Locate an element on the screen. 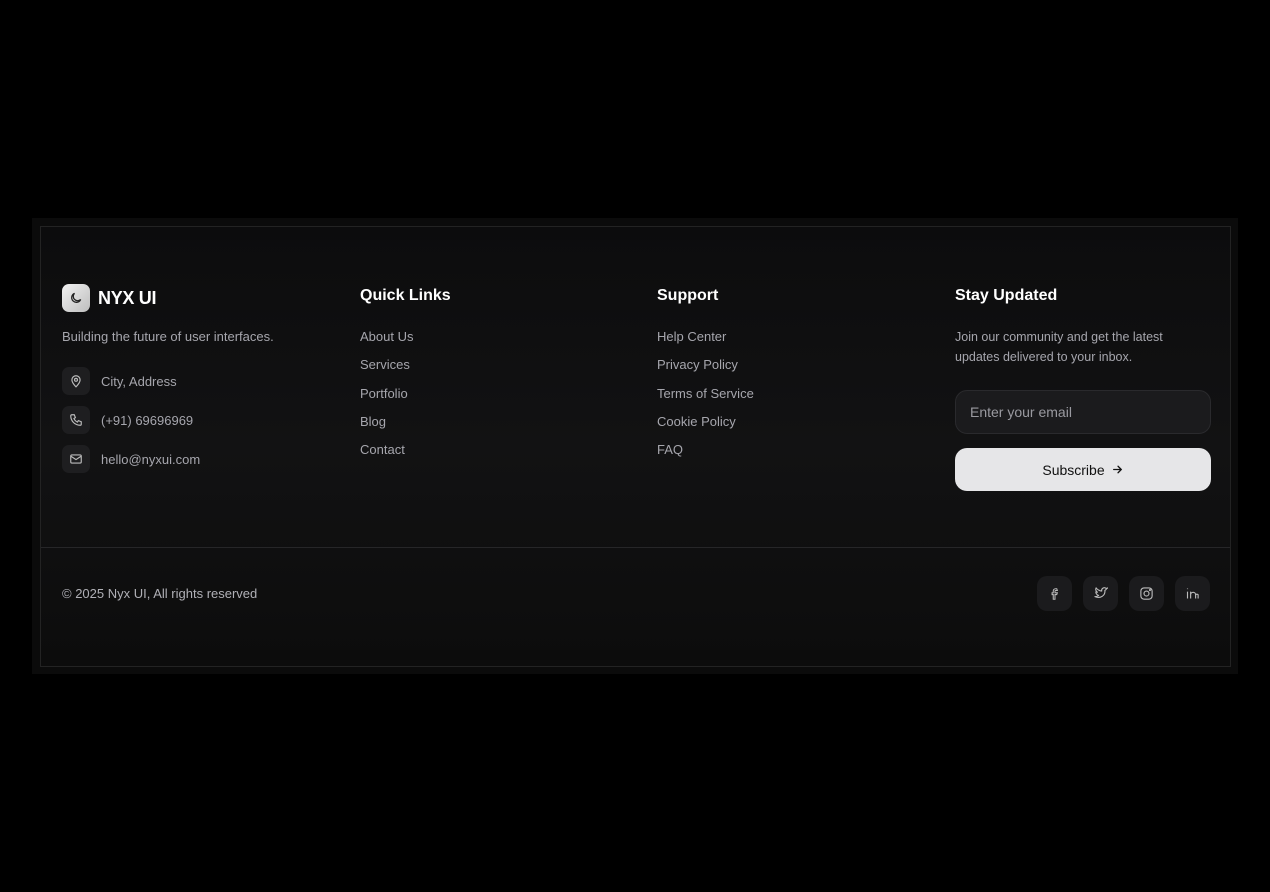 This screenshot has height=892, width=1270. link-services: Services is located at coordinates (405, 371).